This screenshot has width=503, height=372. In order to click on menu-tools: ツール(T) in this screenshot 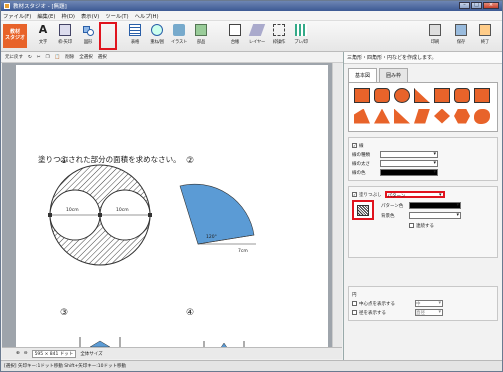, I will do `click(116, 16)`.